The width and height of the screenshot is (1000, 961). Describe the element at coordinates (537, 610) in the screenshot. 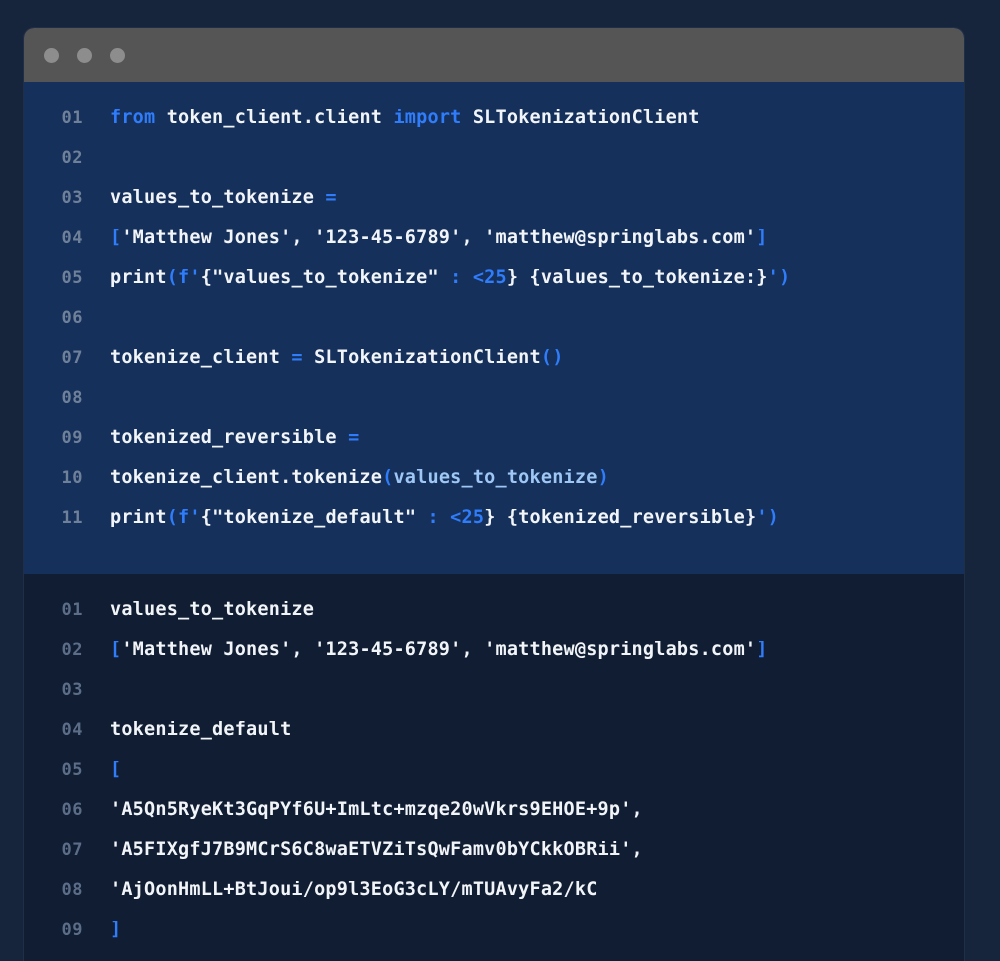

I see `line-content: values_to_tokenize` at that location.